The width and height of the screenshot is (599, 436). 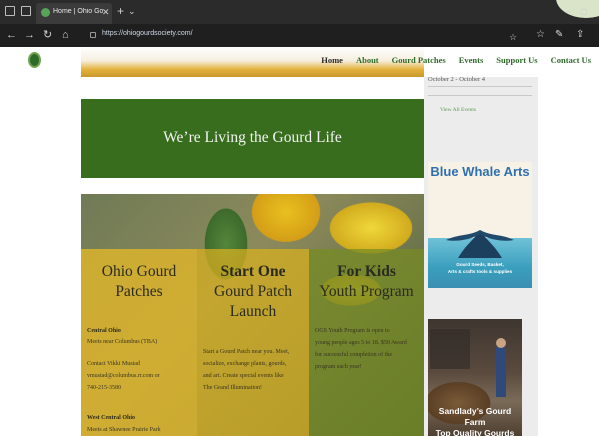 I want to click on column-title: Start One Gourd Patch Launch, so click(x=253, y=292).